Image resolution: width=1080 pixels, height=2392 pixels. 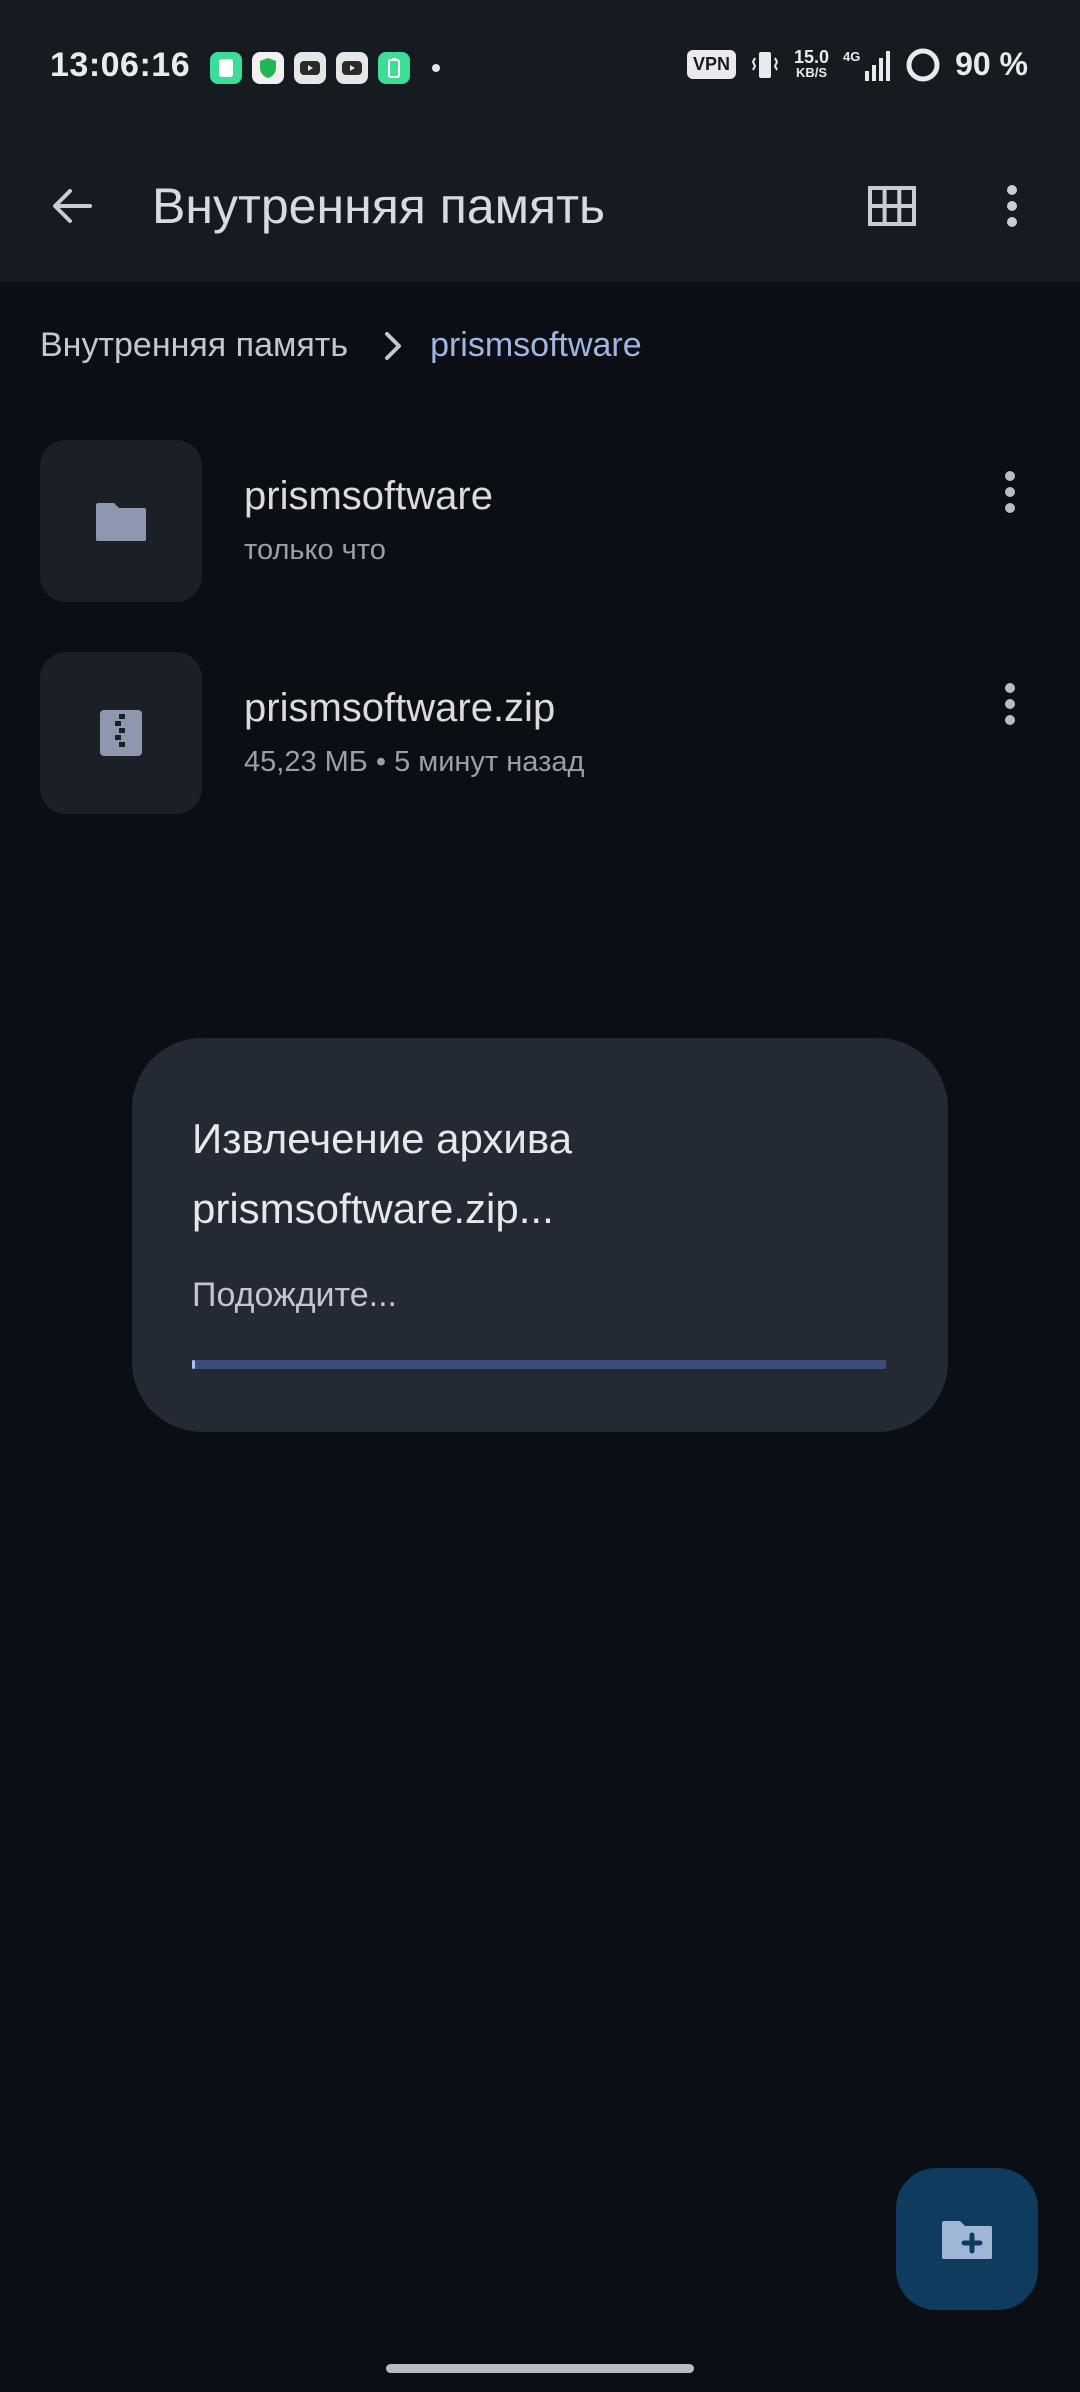 I want to click on security-shield-icon, so click(x=268, y=68).